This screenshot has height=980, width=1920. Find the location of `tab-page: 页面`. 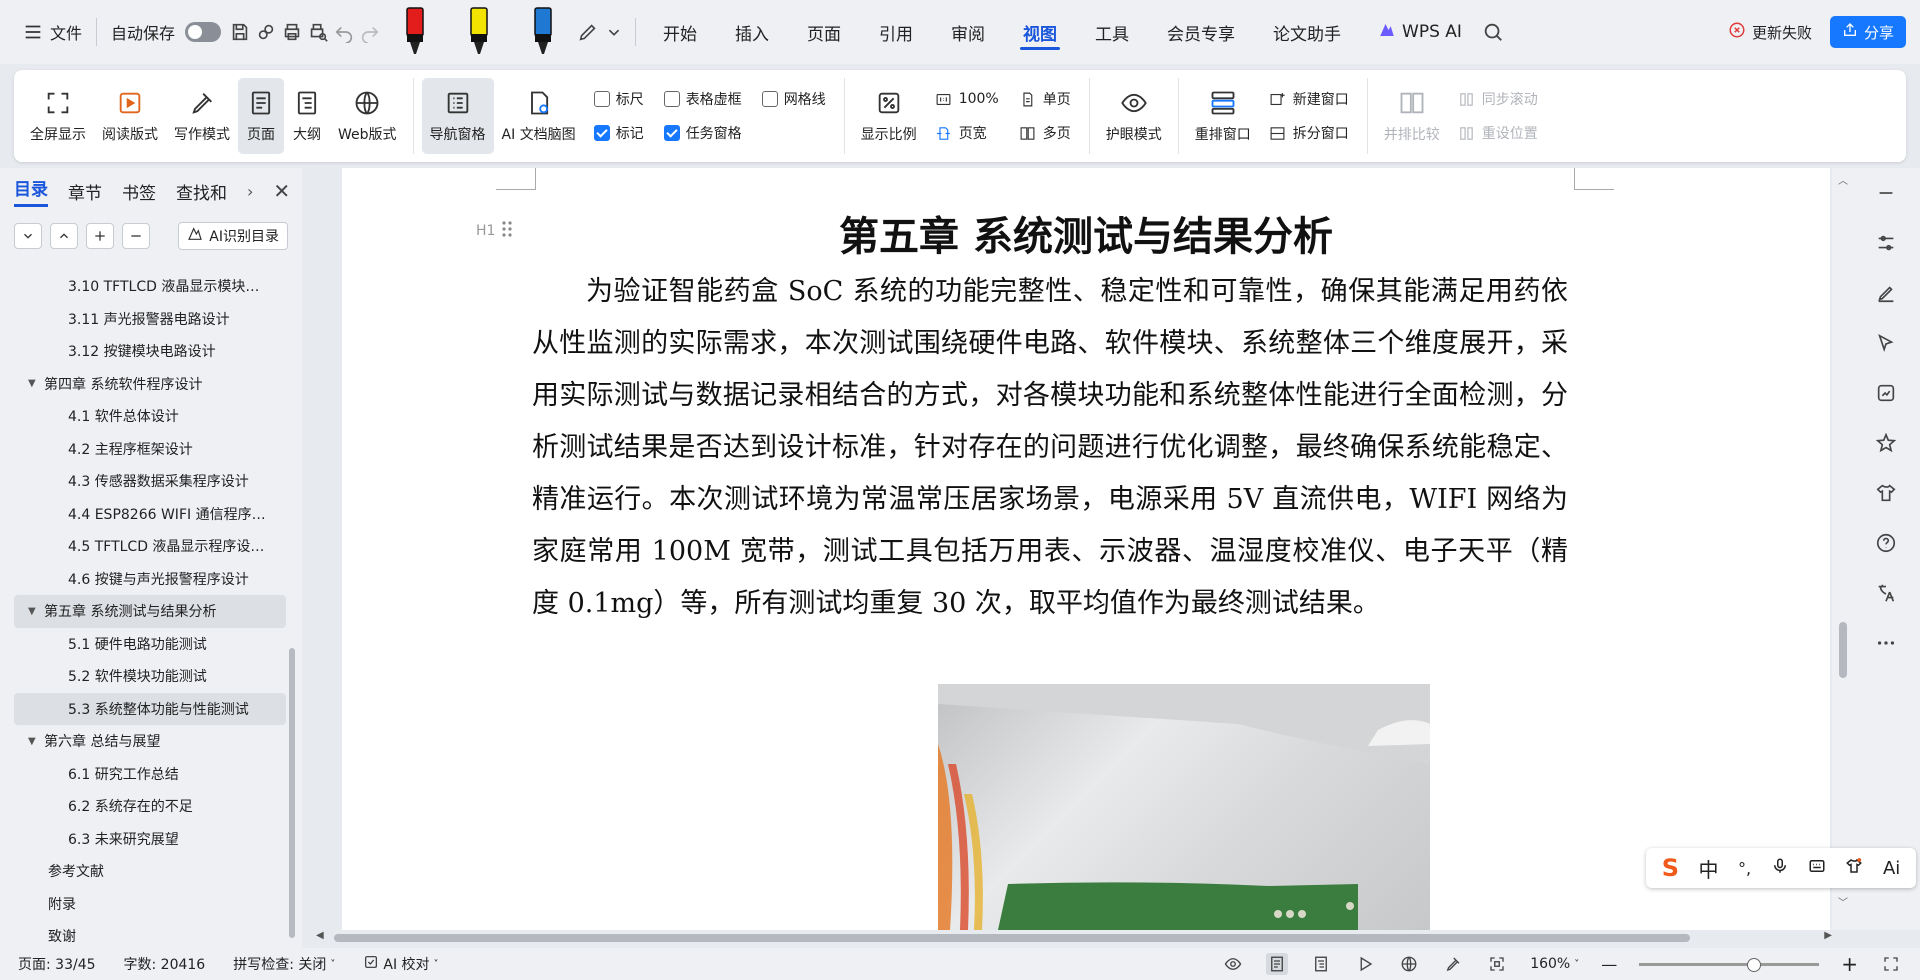

tab-page: 页面 is located at coordinates (824, 32).